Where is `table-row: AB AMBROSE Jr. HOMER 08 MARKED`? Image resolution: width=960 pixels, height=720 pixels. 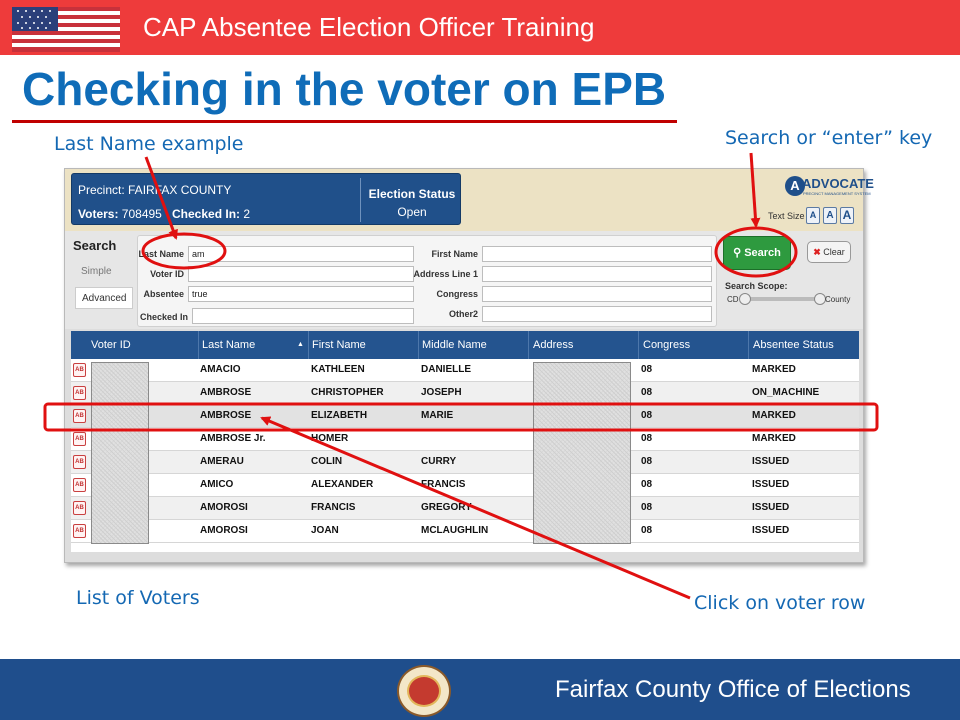
table-row: AB AMBROSE Jr. HOMER 08 MARKED is located at coordinates (465, 439).